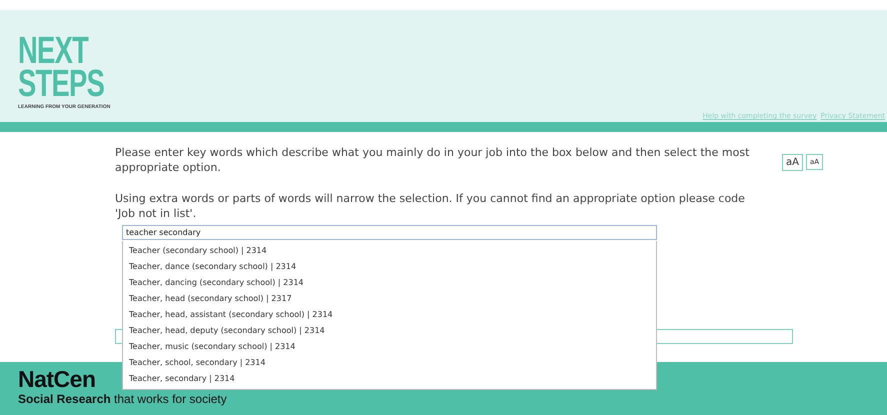  I want to click on logo-text: NEXT, so click(53, 51).